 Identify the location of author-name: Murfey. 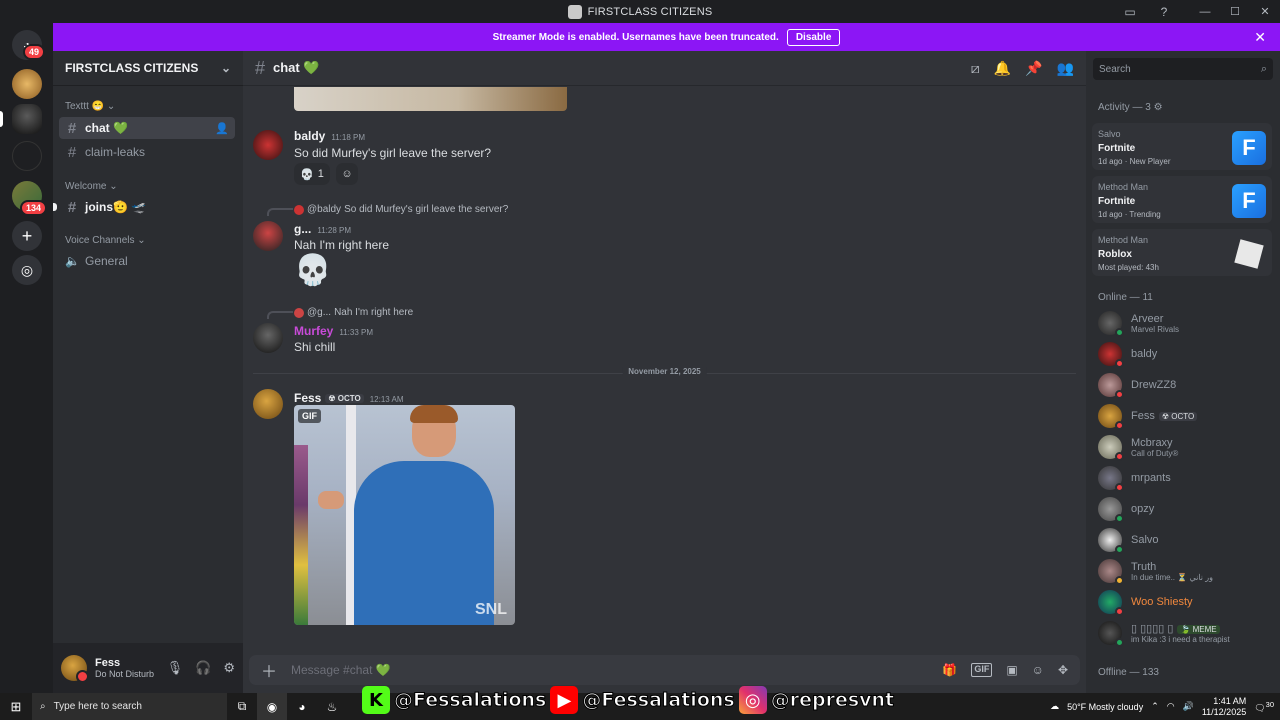
(313, 331).